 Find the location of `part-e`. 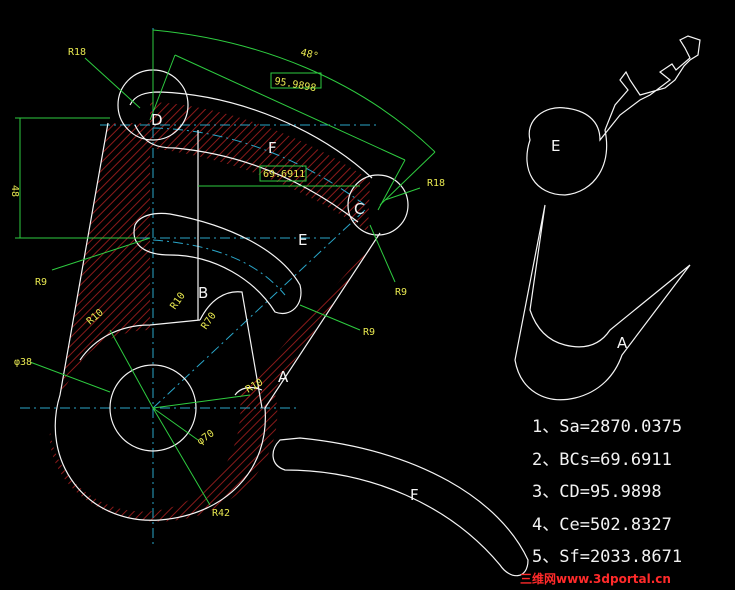

part-e is located at coordinates (613, 115).